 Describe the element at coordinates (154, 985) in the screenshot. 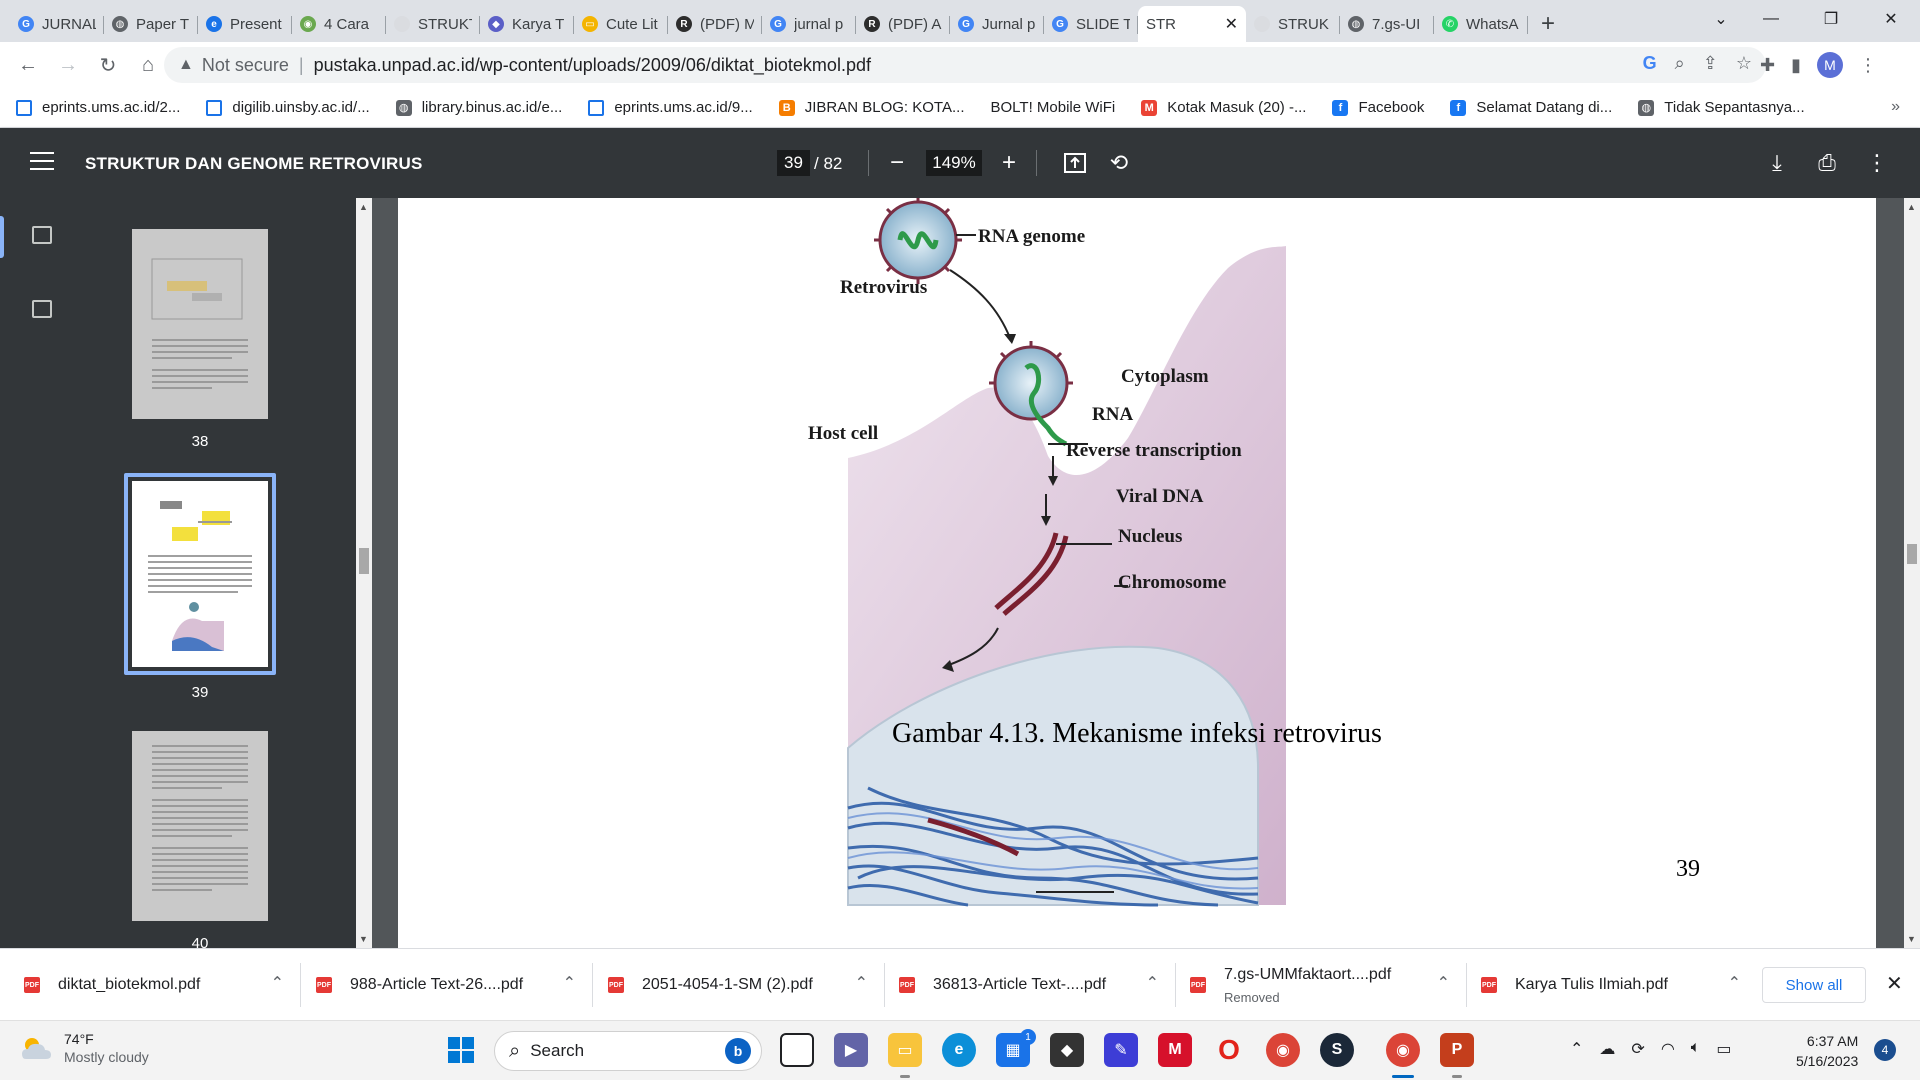

I see `download-item: PDF diktat_biotekmol.pdf ⌃` at that location.